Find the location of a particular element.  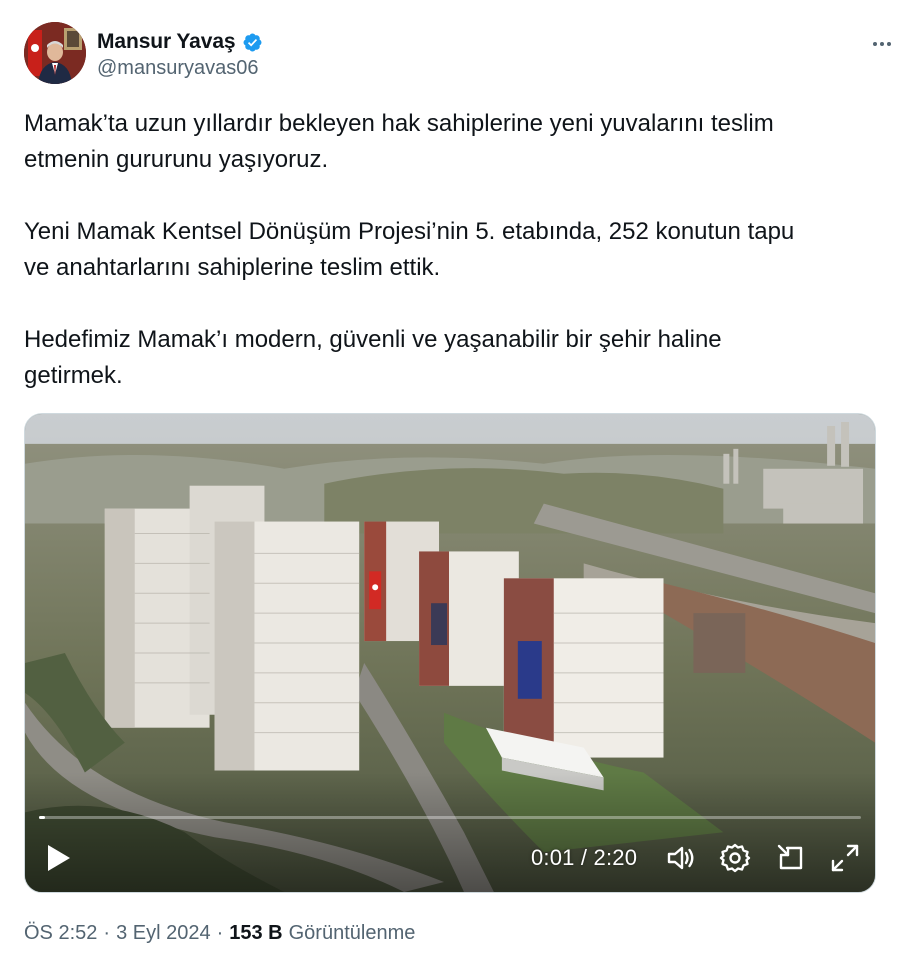

video-time: 0:01 / 2:20 is located at coordinates (584, 857).